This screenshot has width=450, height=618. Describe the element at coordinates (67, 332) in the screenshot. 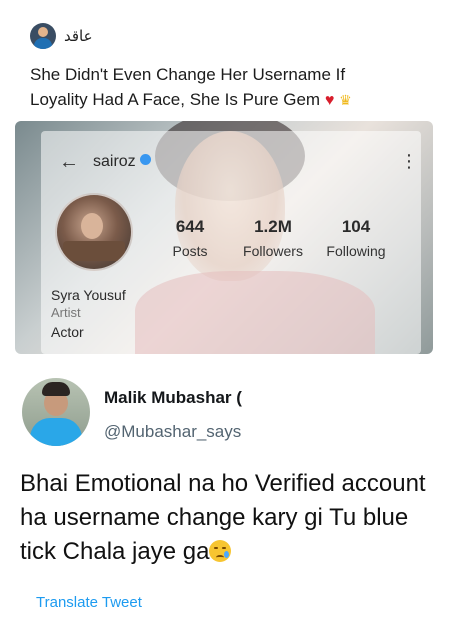

I see `ig-profile-bio: Actor` at that location.